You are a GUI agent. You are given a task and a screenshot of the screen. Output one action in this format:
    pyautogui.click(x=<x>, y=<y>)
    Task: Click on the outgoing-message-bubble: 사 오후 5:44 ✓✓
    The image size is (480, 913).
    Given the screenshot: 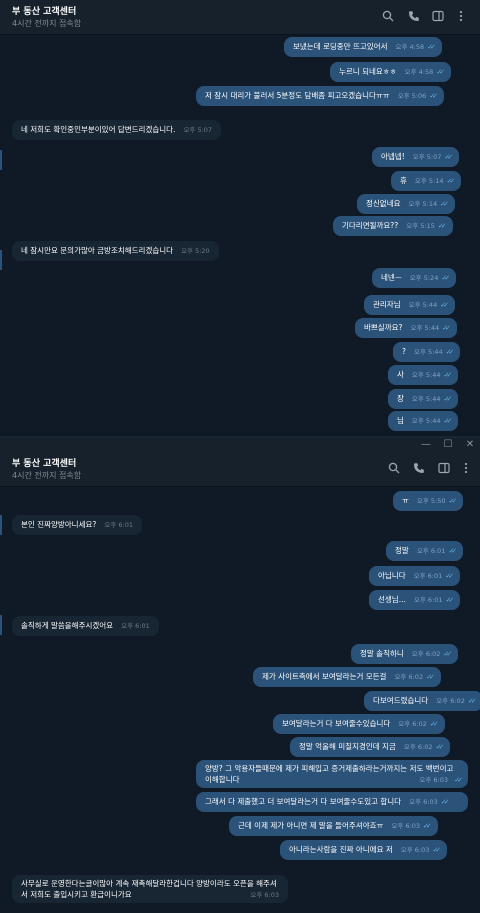 What is the action you would take?
    pyautogui.click(x=423, y=375)
    